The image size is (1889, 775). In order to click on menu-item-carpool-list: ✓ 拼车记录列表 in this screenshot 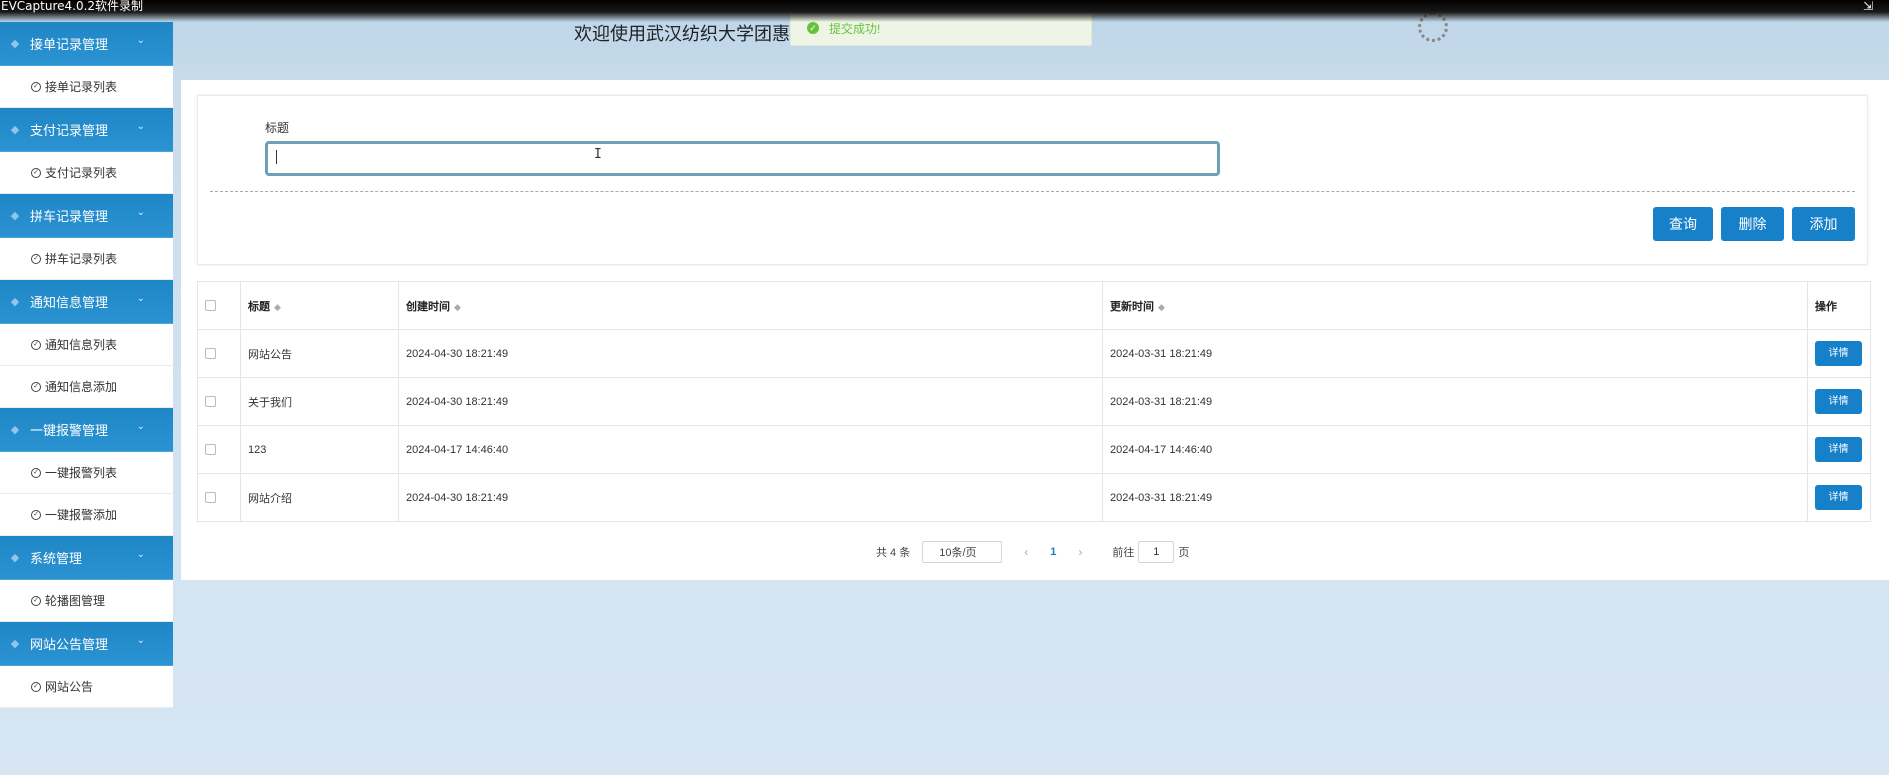, I will do `click(86, 259)`.